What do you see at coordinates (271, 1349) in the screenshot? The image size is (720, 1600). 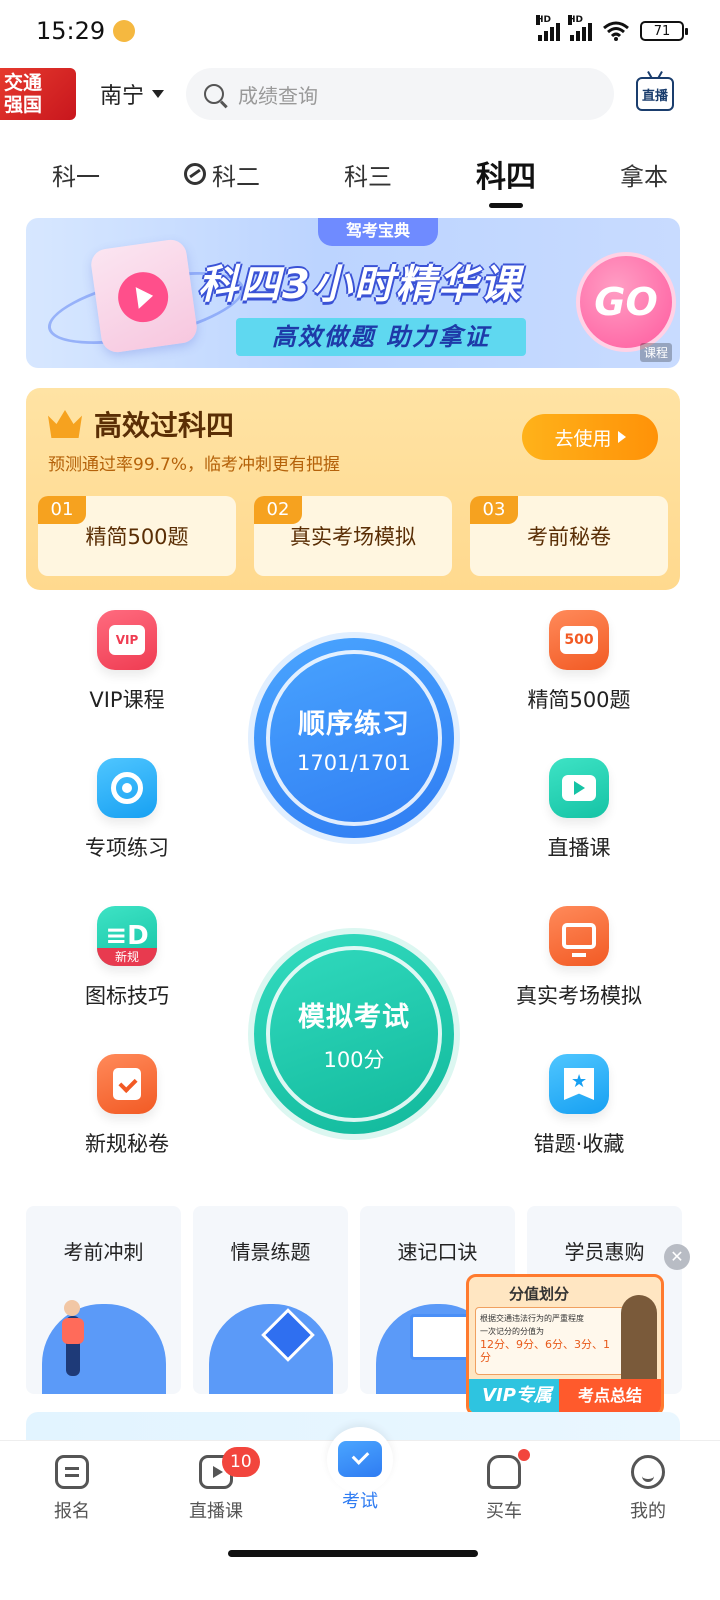 I see `card-illustration` at bounding box center [271, 1349].